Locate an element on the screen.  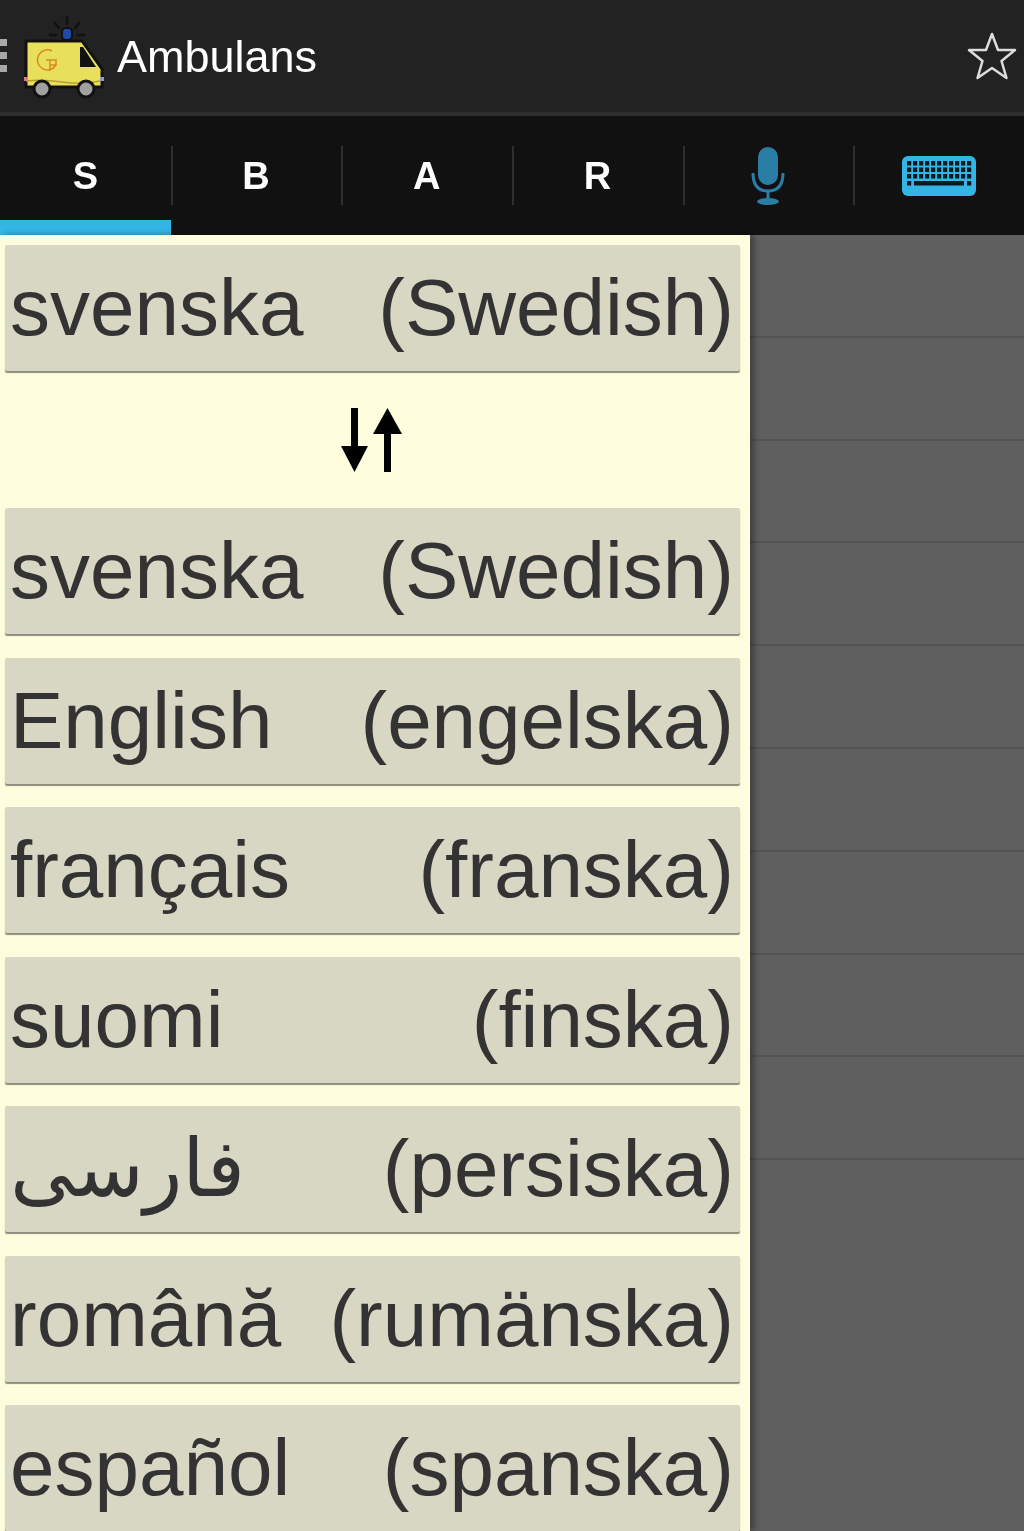
language-button: suomi (finska) is located at coordinates (372, 1019).